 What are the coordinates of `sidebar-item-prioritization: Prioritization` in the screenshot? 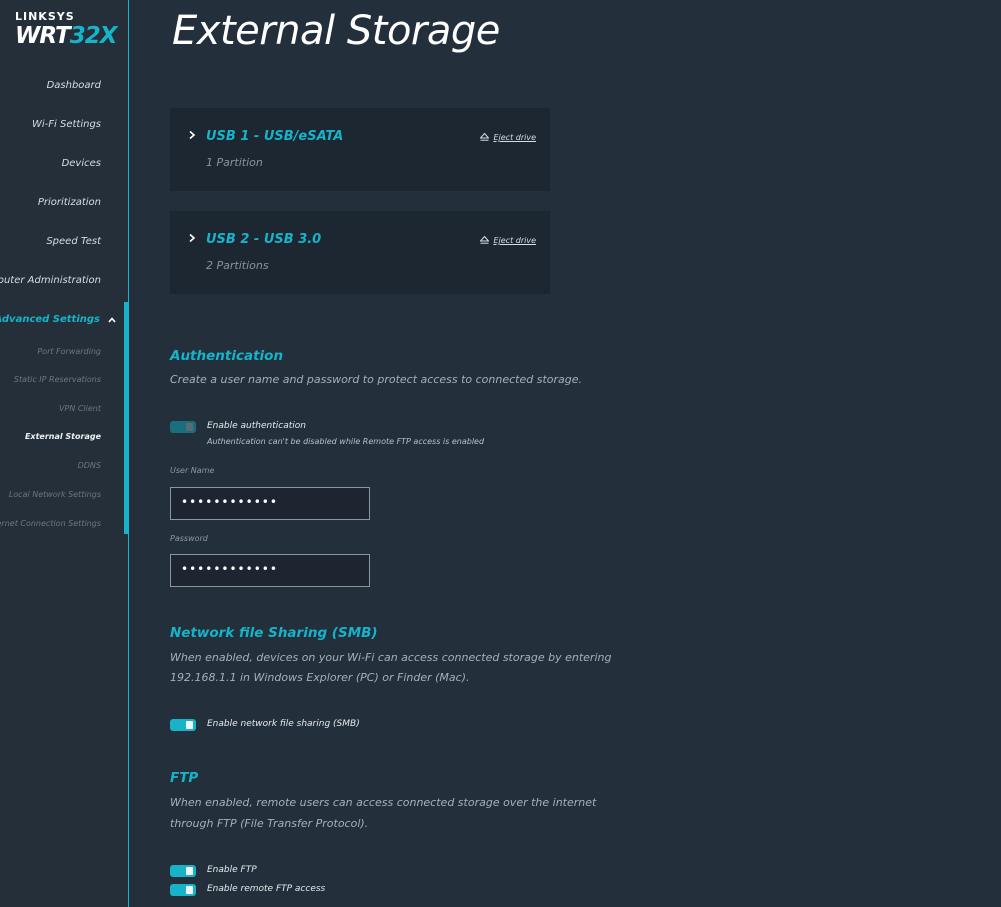 It's located at (69, 202).